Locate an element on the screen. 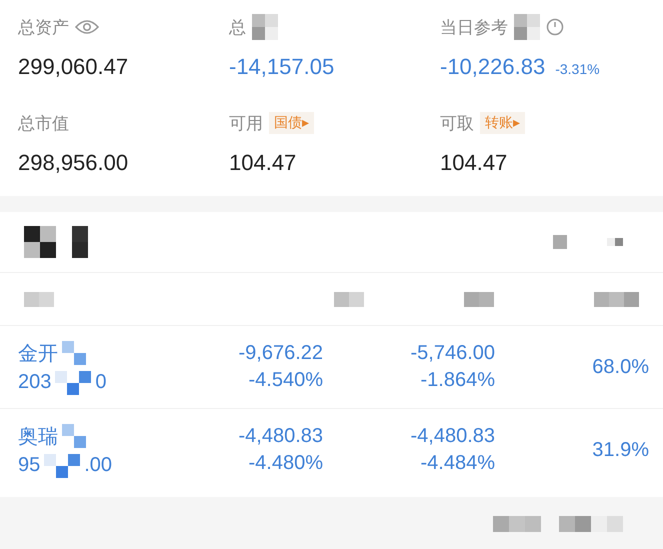 The width and height of the screenshot is (663, 549). stock-code: 0 is located at coordinates (100, 382).